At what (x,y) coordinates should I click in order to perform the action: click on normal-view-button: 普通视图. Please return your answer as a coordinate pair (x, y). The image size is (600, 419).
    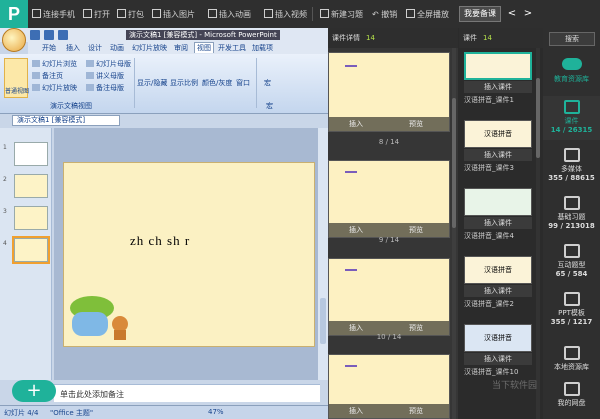
    Looking at the image, I should click on (16, 78).